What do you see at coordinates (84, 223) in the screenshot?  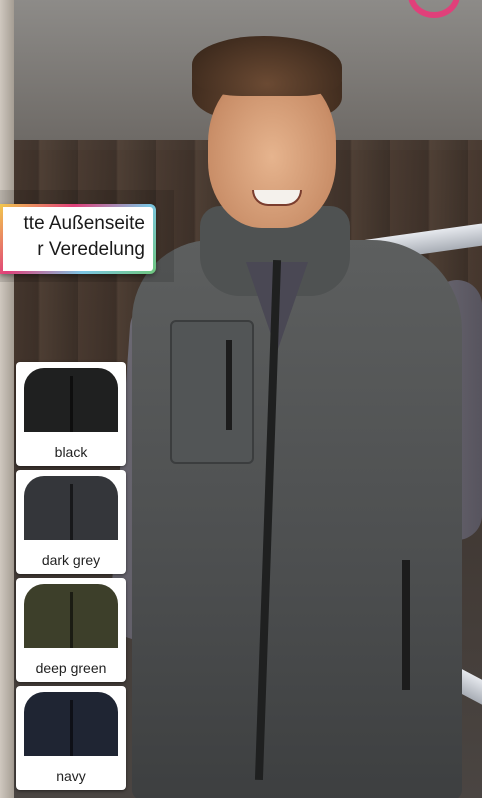 I see `promo-line-1: tte Außenseite` at bounding box center [84, 223].